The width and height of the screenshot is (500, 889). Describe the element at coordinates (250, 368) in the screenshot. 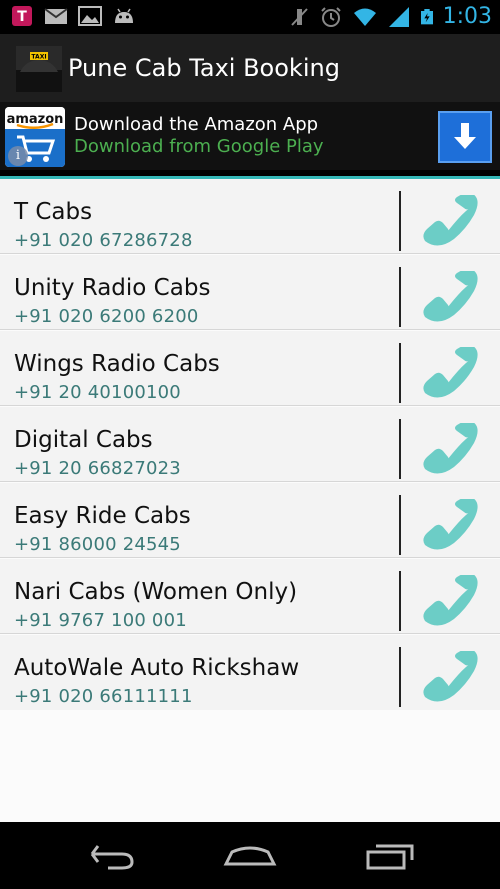

I see `list-item: Wings Radio Cabs +91 20 40100100` at that location.